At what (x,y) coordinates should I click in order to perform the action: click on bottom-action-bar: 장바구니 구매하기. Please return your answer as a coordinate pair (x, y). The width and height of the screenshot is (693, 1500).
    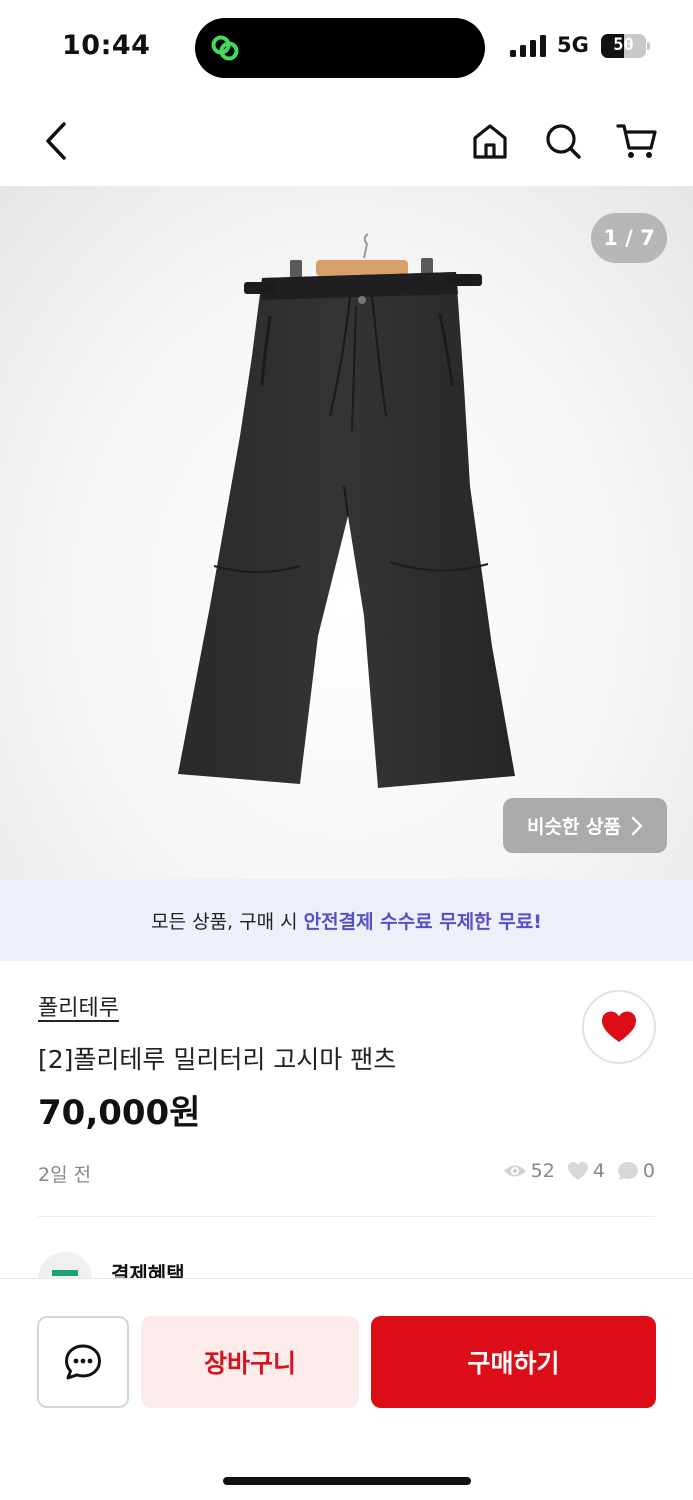
    Looking at the image, I should click on (346, 1389).